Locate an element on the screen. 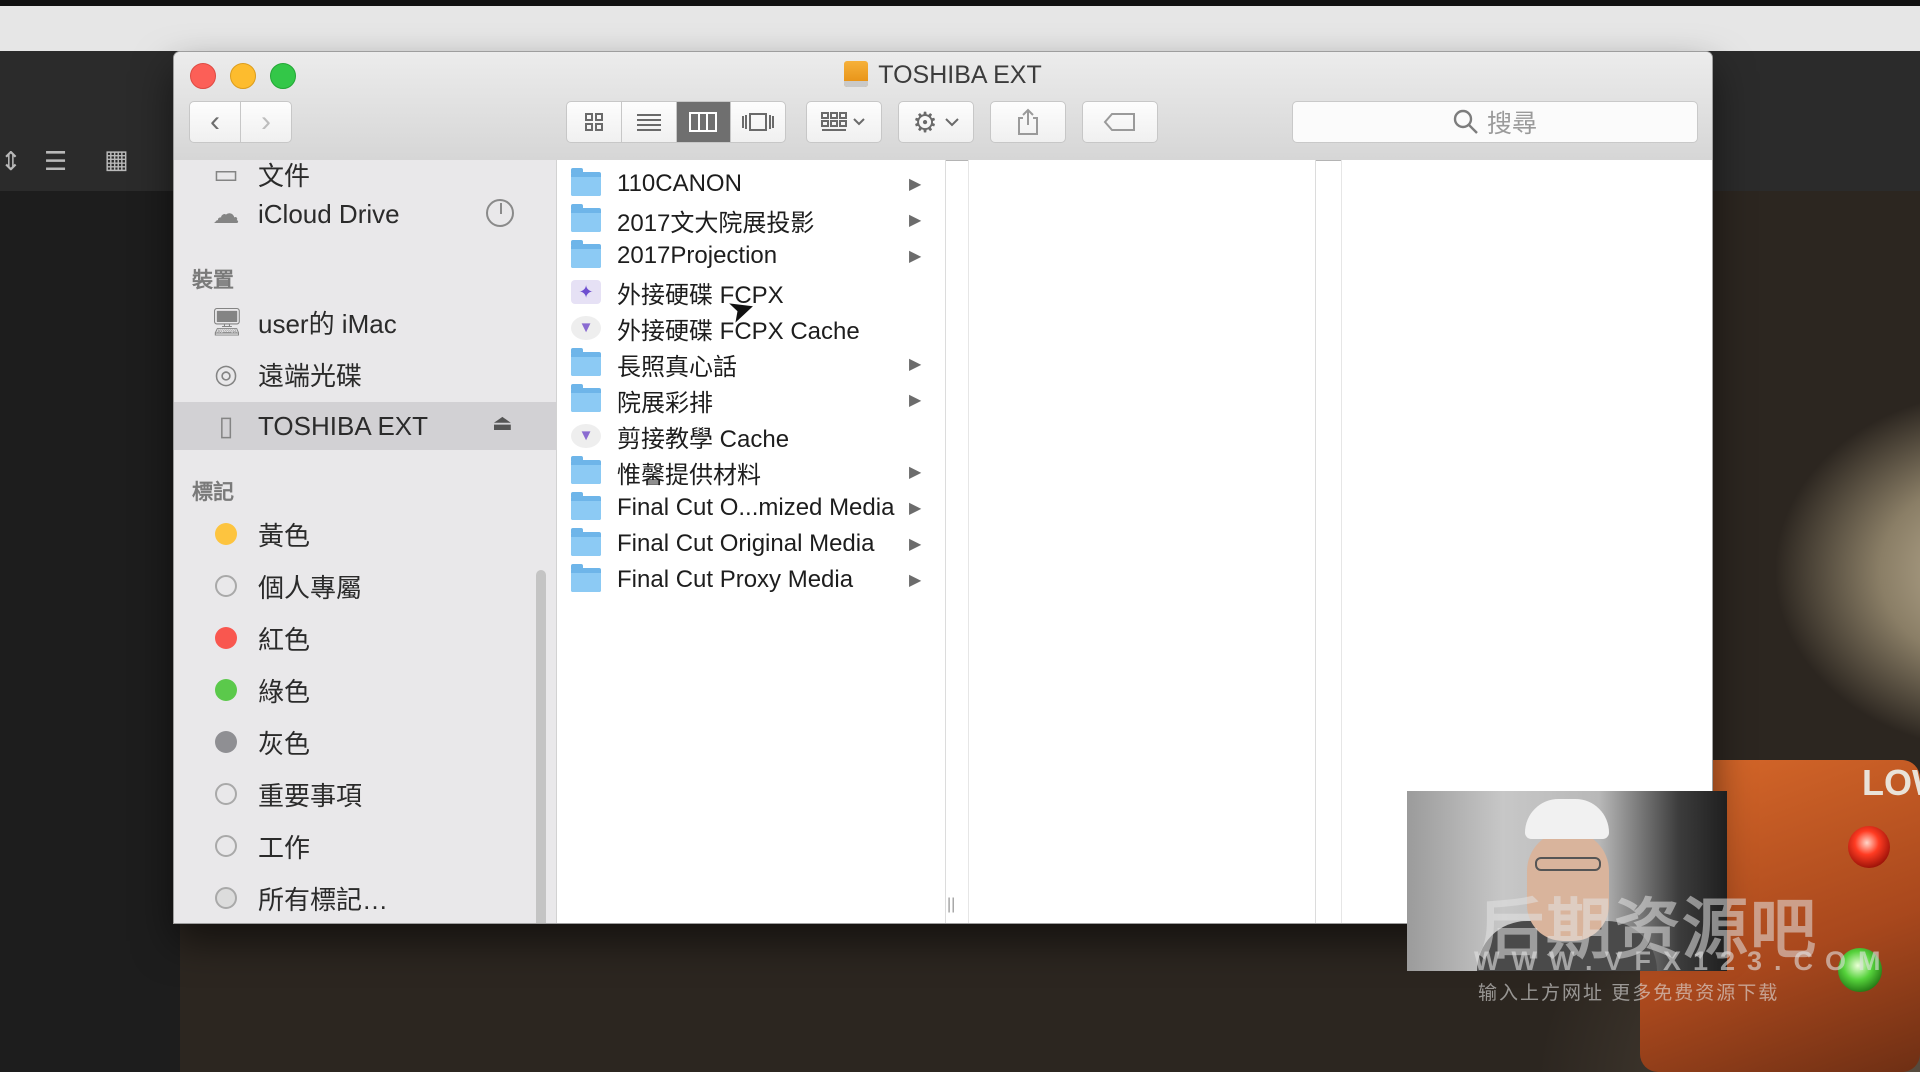 The height and width of the screenshot is (1072, 1920). up-down-chevron-icon: ⇕ is located at coordinates (11, 161).